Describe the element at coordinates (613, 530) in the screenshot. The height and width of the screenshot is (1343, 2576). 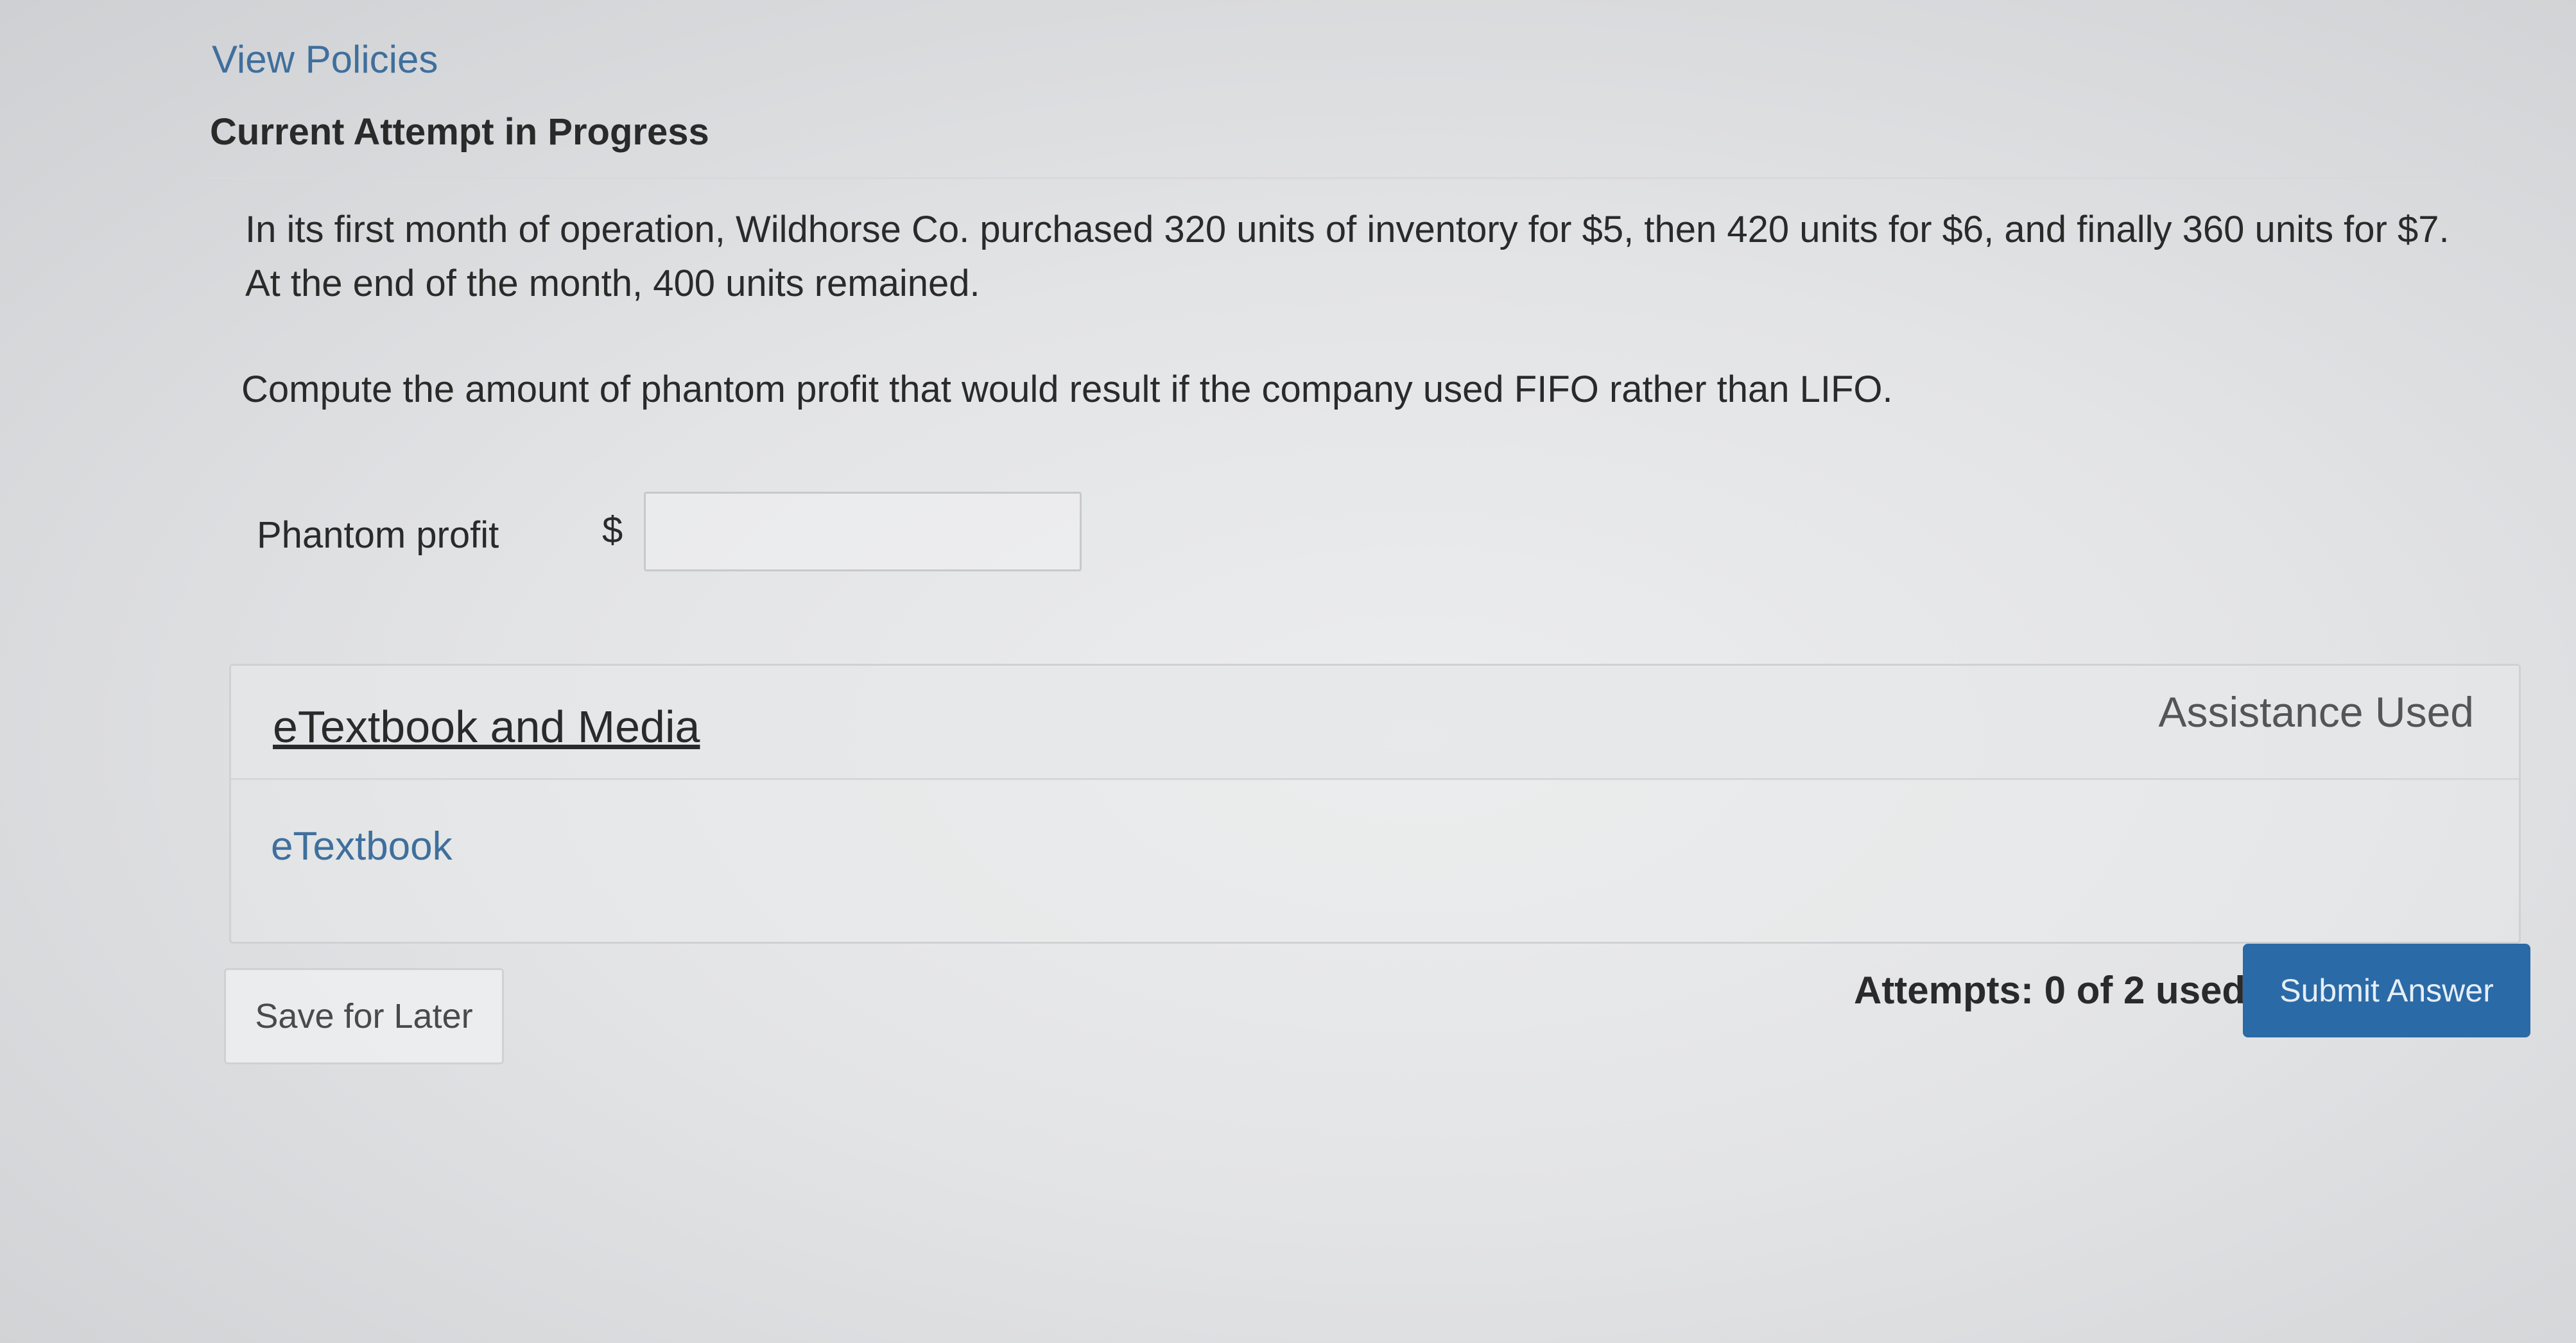
I see `currency-symbol: $` at that location.